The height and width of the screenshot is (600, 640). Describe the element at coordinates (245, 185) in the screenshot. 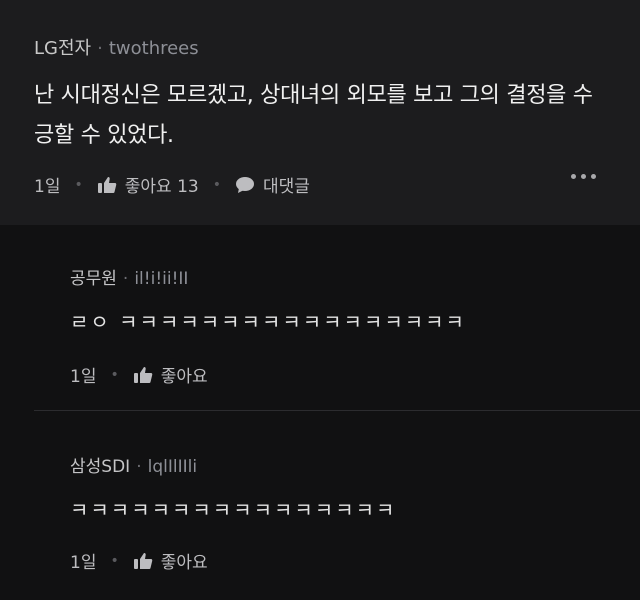

I see `speech-bubble-icon` at that location.